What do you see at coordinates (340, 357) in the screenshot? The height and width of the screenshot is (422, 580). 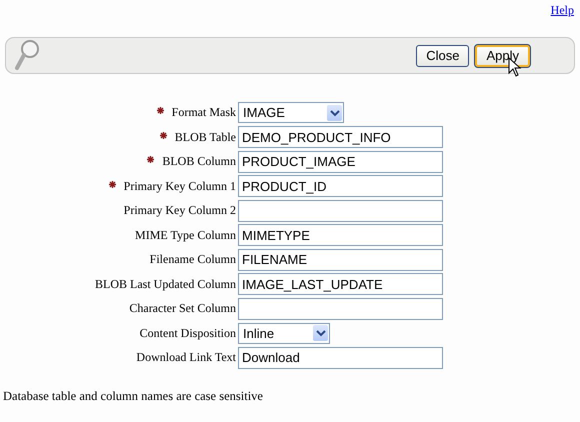 I see `input-field: Download` at bounding box center [340, 357].